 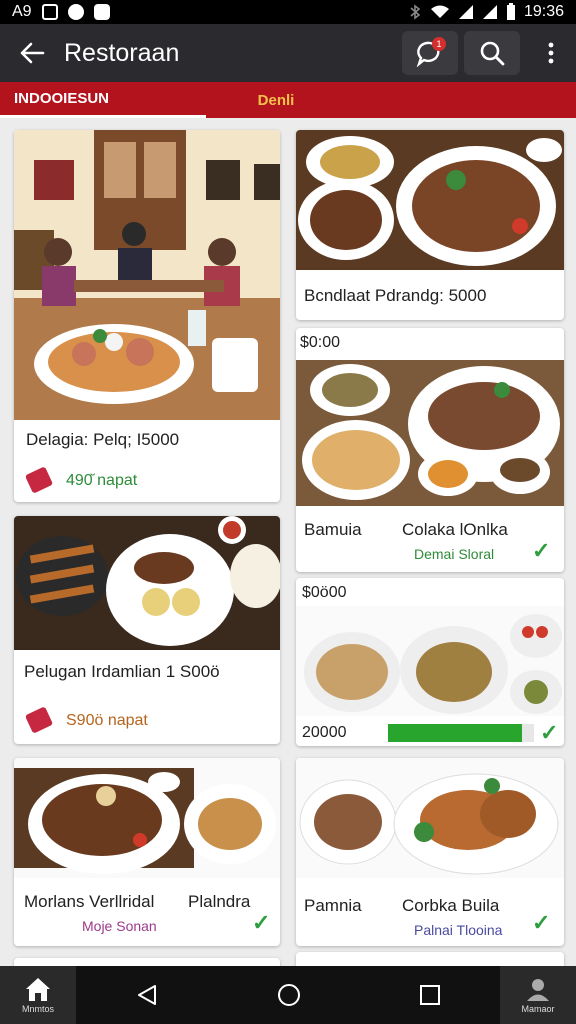 I want to click on restaurant-name: Delagia: Pelq; I5000, so click(x=103, y=439).